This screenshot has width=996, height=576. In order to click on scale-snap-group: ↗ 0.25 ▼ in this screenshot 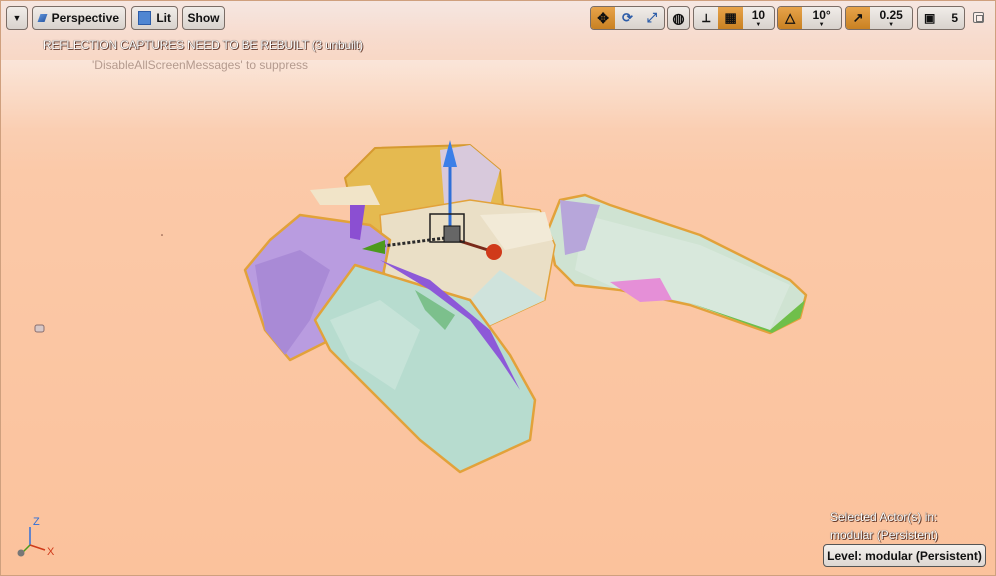, I will do `click(879, 18)`.